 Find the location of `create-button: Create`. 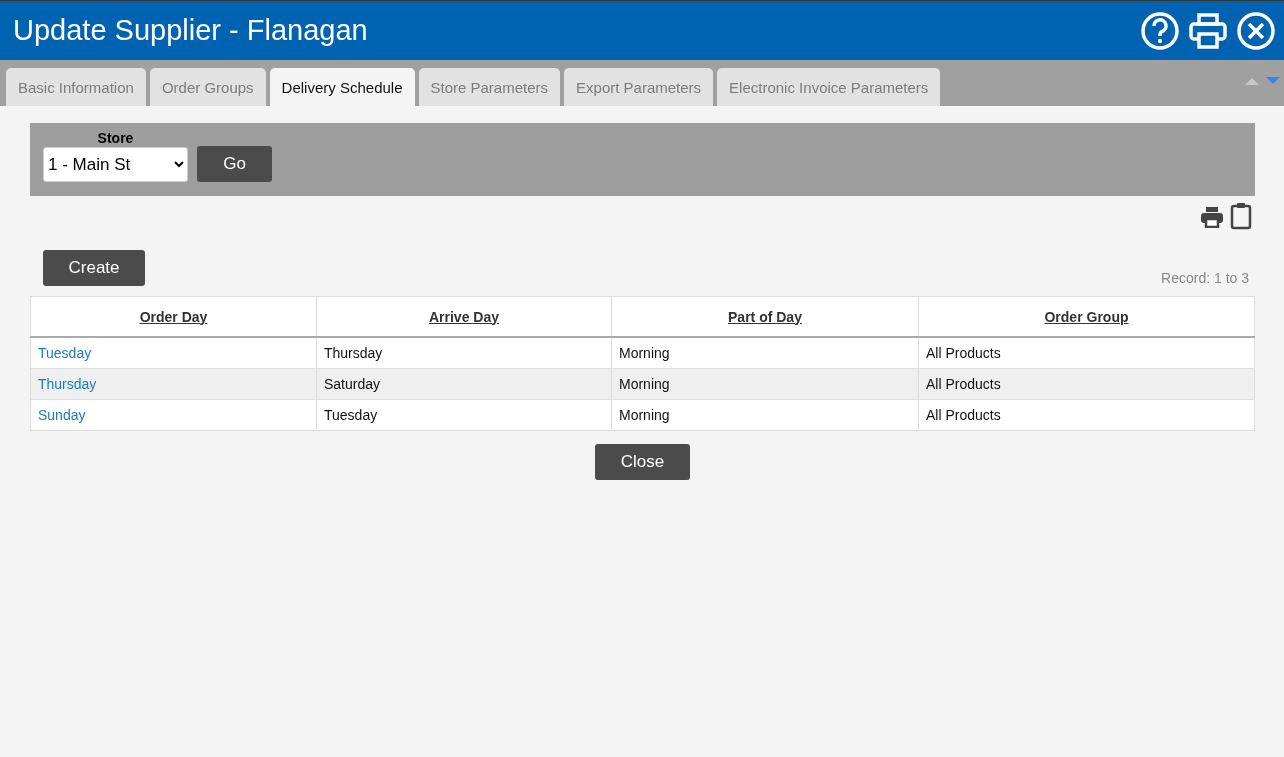

create-button: Create is located at coordinates (94, 268).